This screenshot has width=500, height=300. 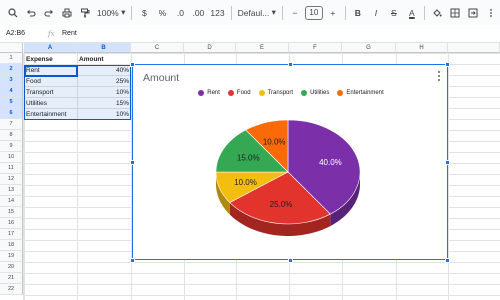 I want to click on font-size-decrease-button: −, so click(x=295, y=13).